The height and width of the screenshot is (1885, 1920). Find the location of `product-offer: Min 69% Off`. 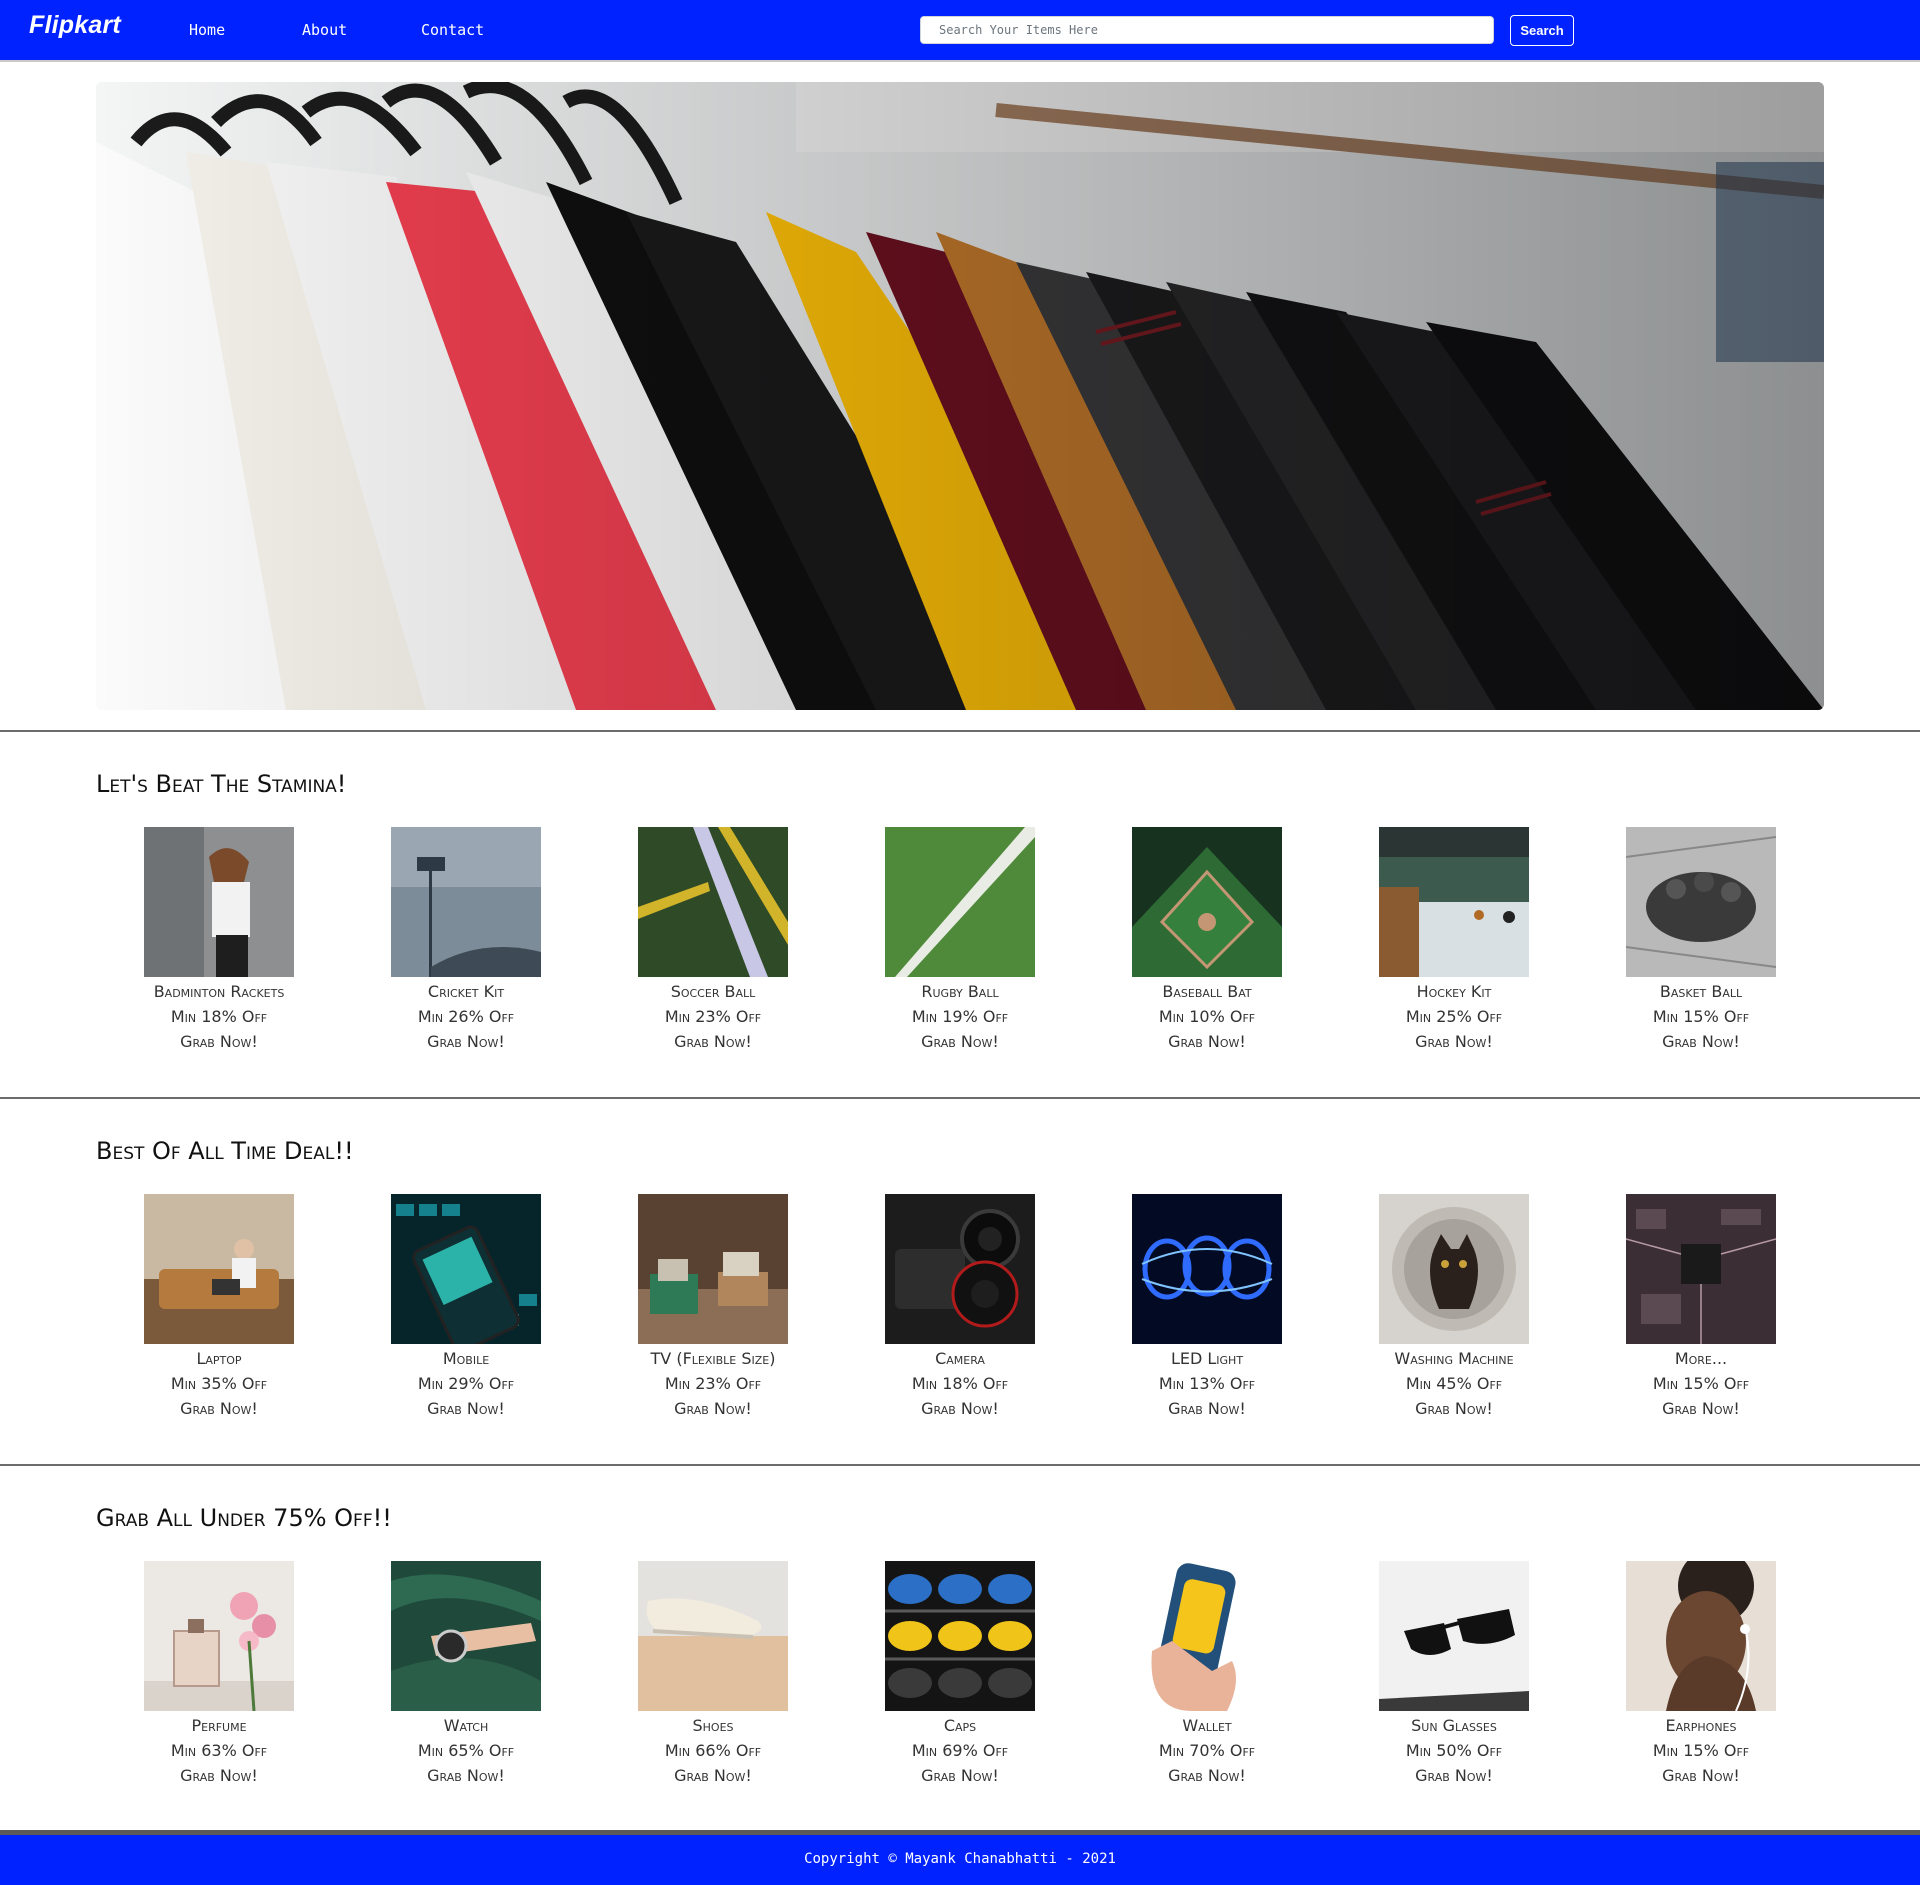

product-offer: Min 69% Off is located at coordinates (960, 1750).